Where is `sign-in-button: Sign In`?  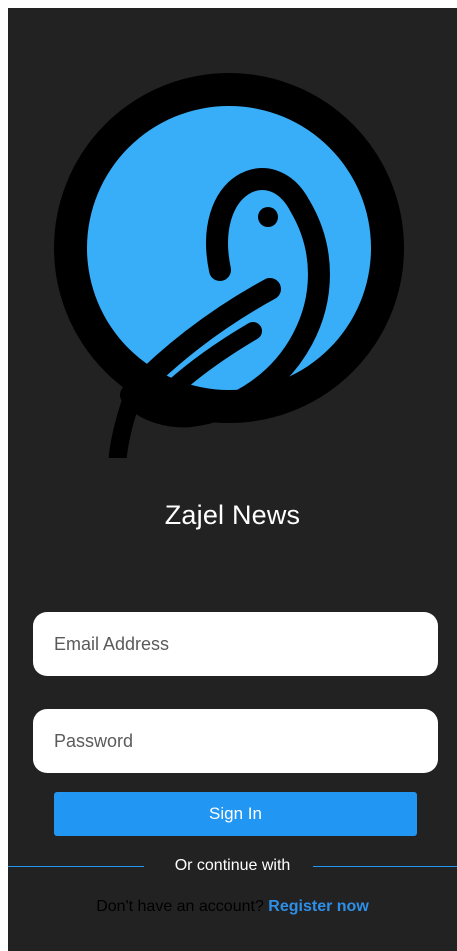 sign-in-button: Sign In is located at coordinates (235, 814).